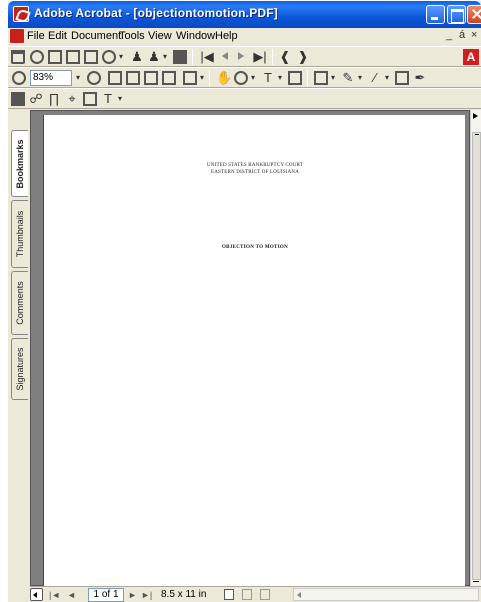  I want to click on menu-document: Document, so click(96, 36).